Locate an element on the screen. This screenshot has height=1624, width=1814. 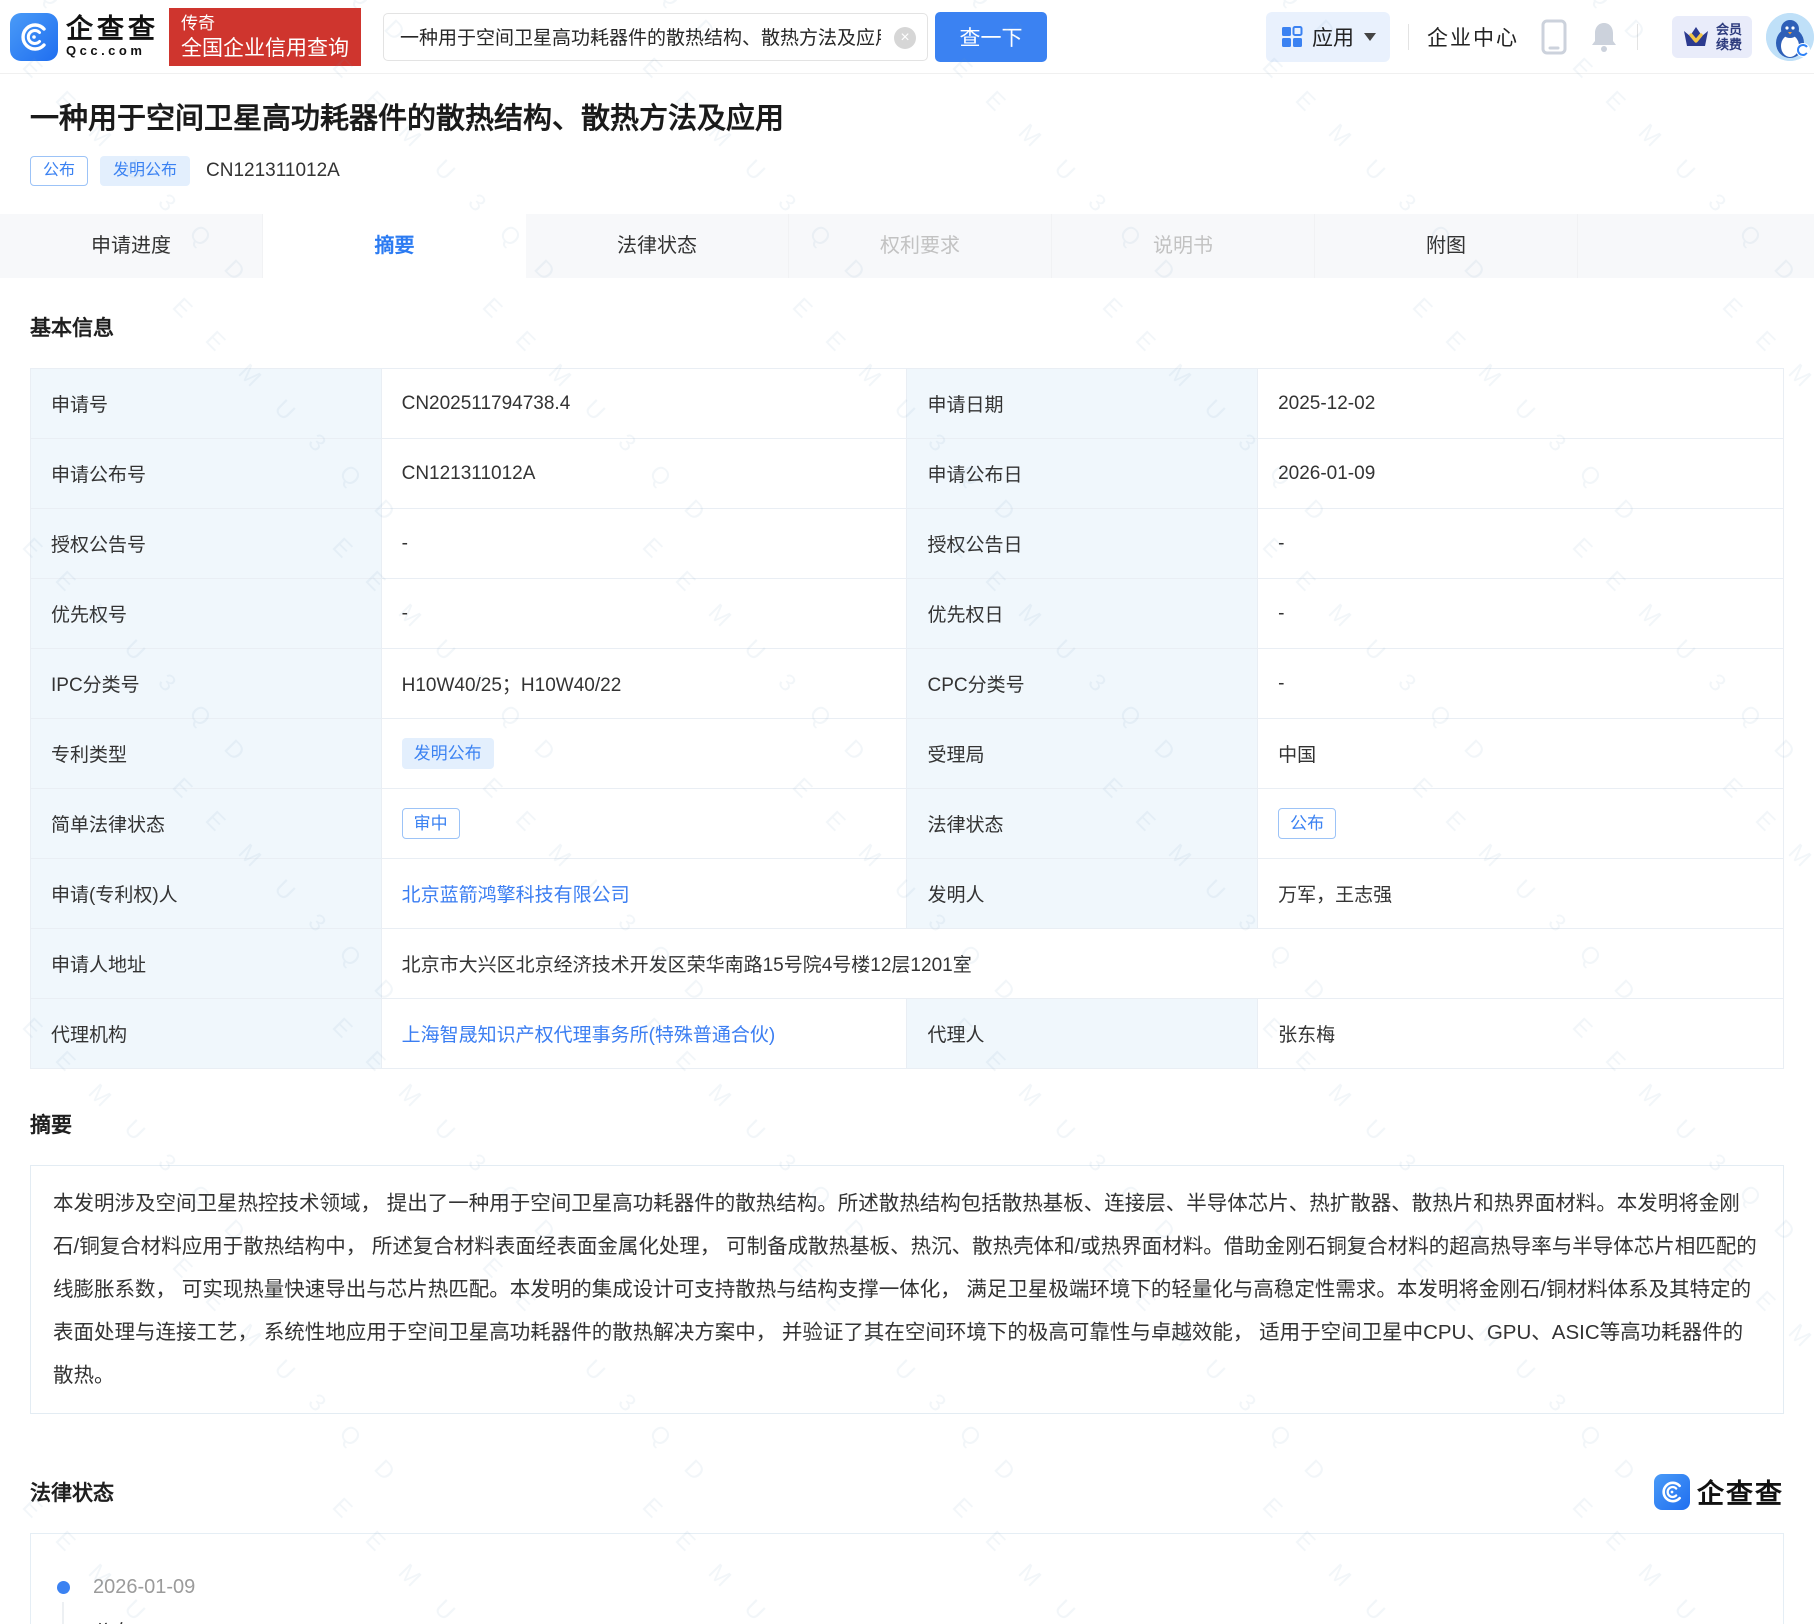
member-label-2: 续费 is located at coordinates (1728, 44).